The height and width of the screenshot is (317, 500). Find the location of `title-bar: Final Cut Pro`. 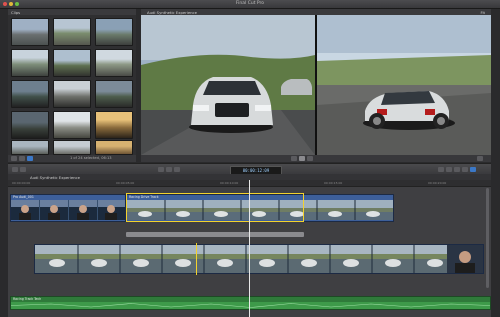

title-bar: Final Cut Pro is located at coordinates (250, 4).